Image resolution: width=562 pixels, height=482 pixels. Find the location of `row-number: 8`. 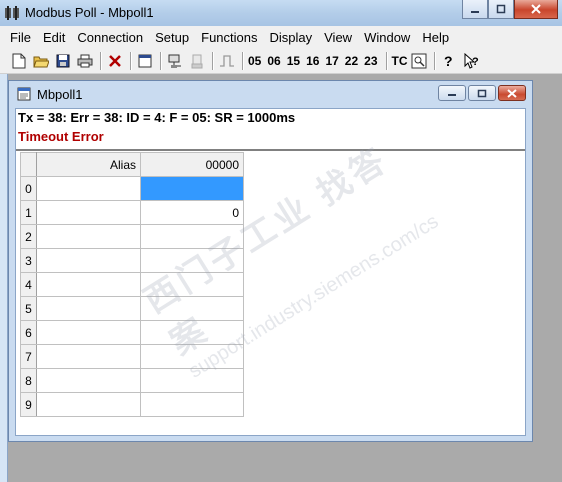

row-number: 8 is located at coordinates (28, 380).